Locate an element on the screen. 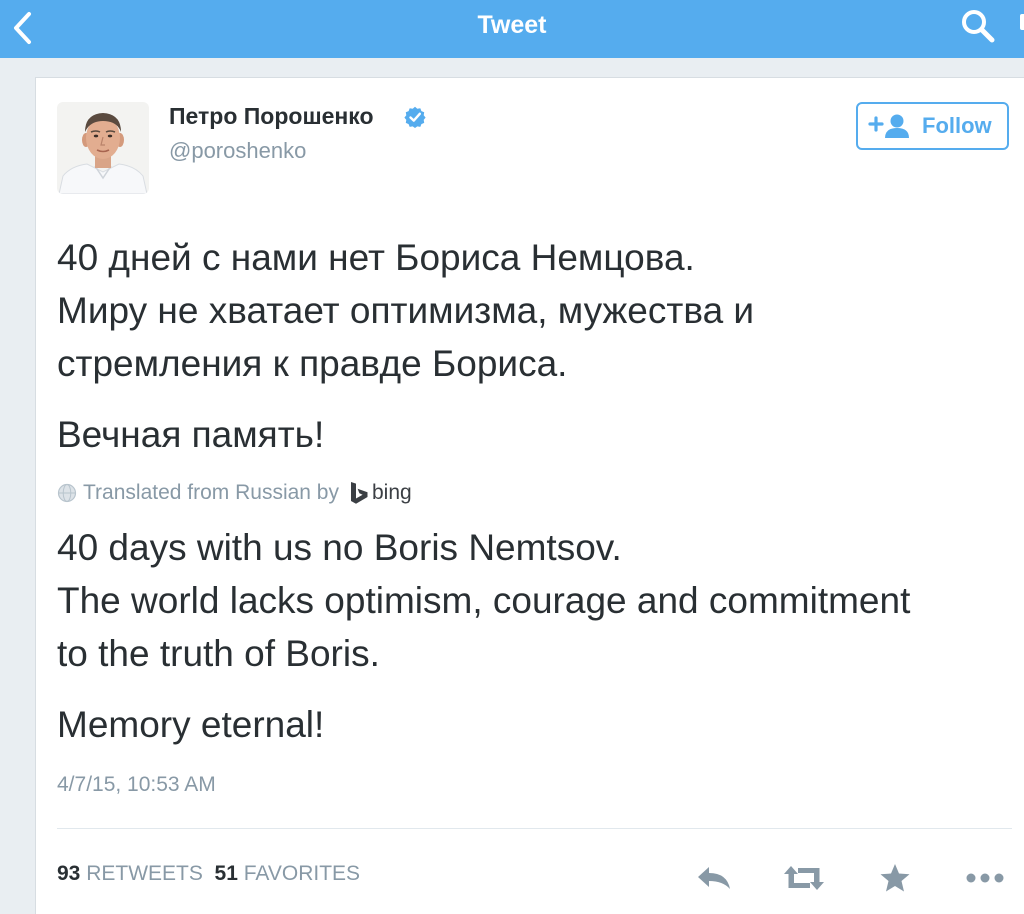 Image resolution: width=1024 pixels, height=914 pixels. reply-icon is located at coordinates (714, 878).